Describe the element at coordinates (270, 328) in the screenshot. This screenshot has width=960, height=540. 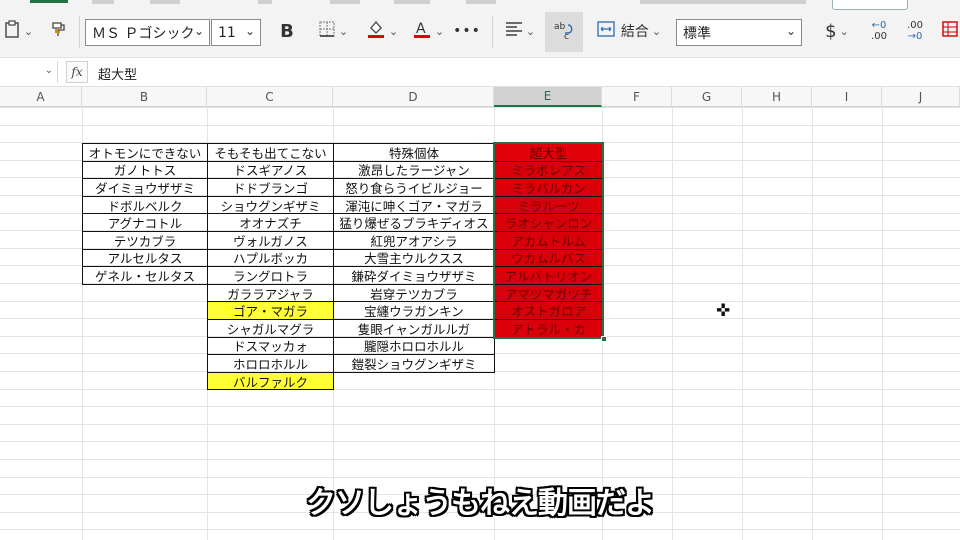
I see `table-cell: シャガルマグラ` at that location.